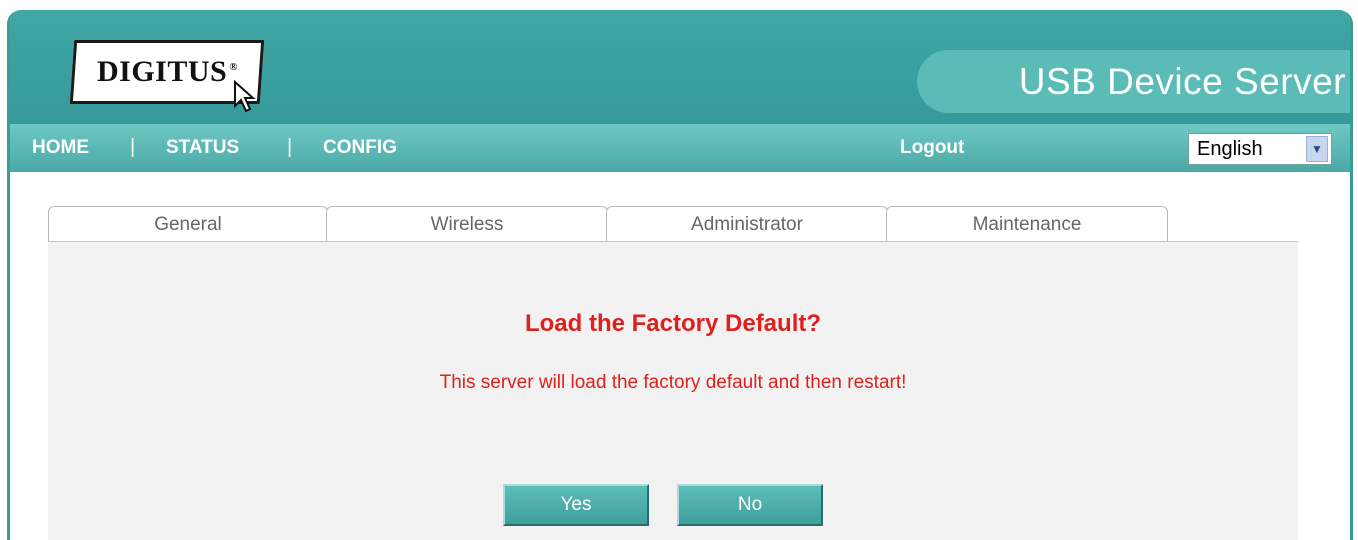  Describe the element at coordinates (360, 148) in the screenshot. I see `nav-config: CONFIG` at that location.